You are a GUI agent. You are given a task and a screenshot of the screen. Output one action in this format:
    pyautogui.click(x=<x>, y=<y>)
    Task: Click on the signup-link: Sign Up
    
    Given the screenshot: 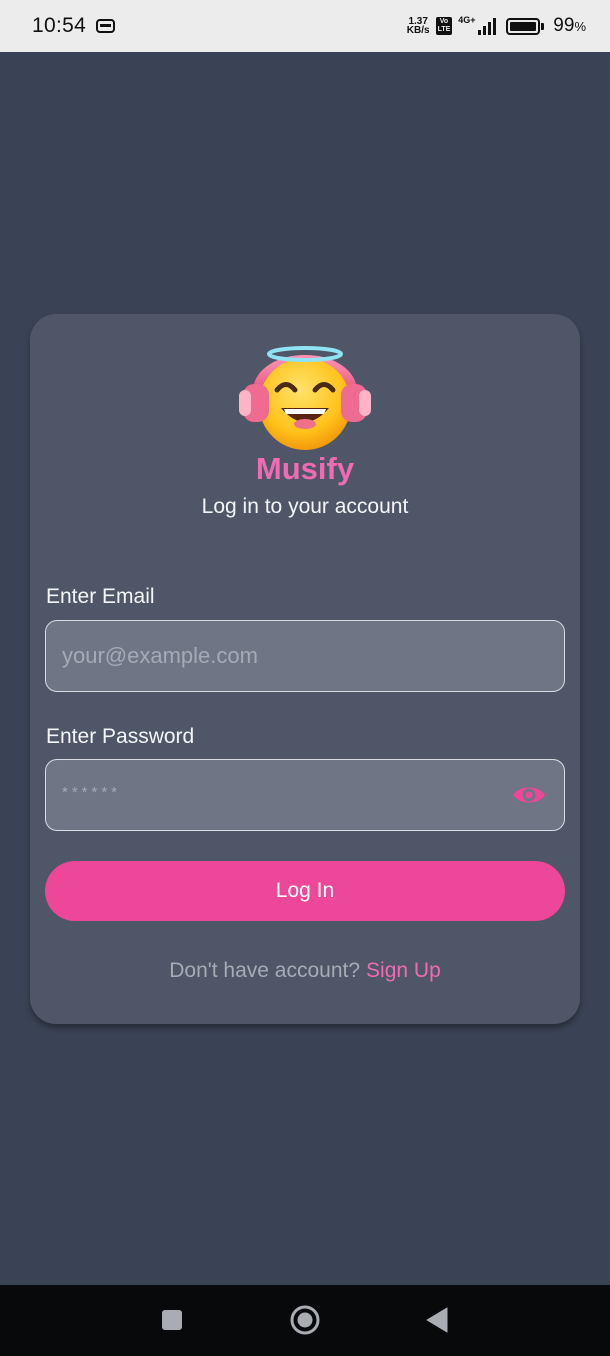 What is the action you would take?
    pyautogui.click(x=403, y=970)
    